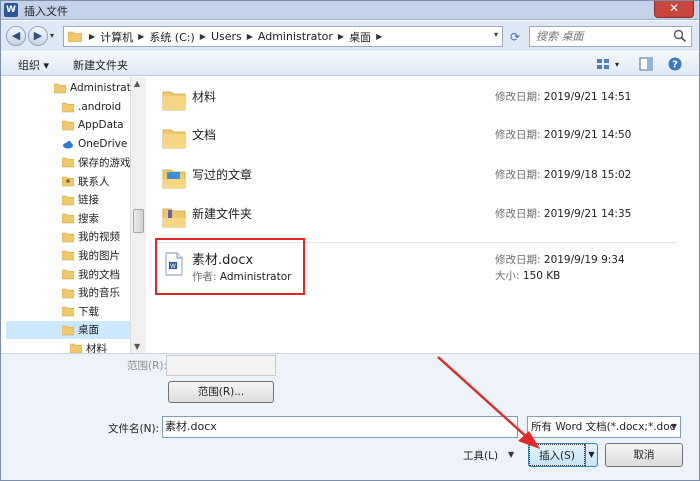  What do you see at coordinates (68, 274) in the screenshot?
I see `sidebar-item-10: 我的文档` at bounding box center [68, 274].